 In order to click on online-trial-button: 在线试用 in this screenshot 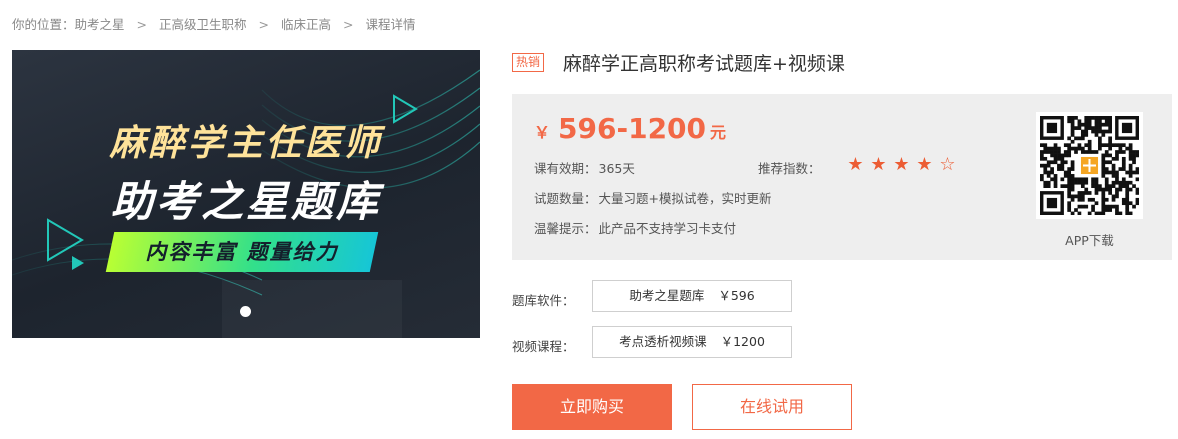, I will do `click(772, 407)`.